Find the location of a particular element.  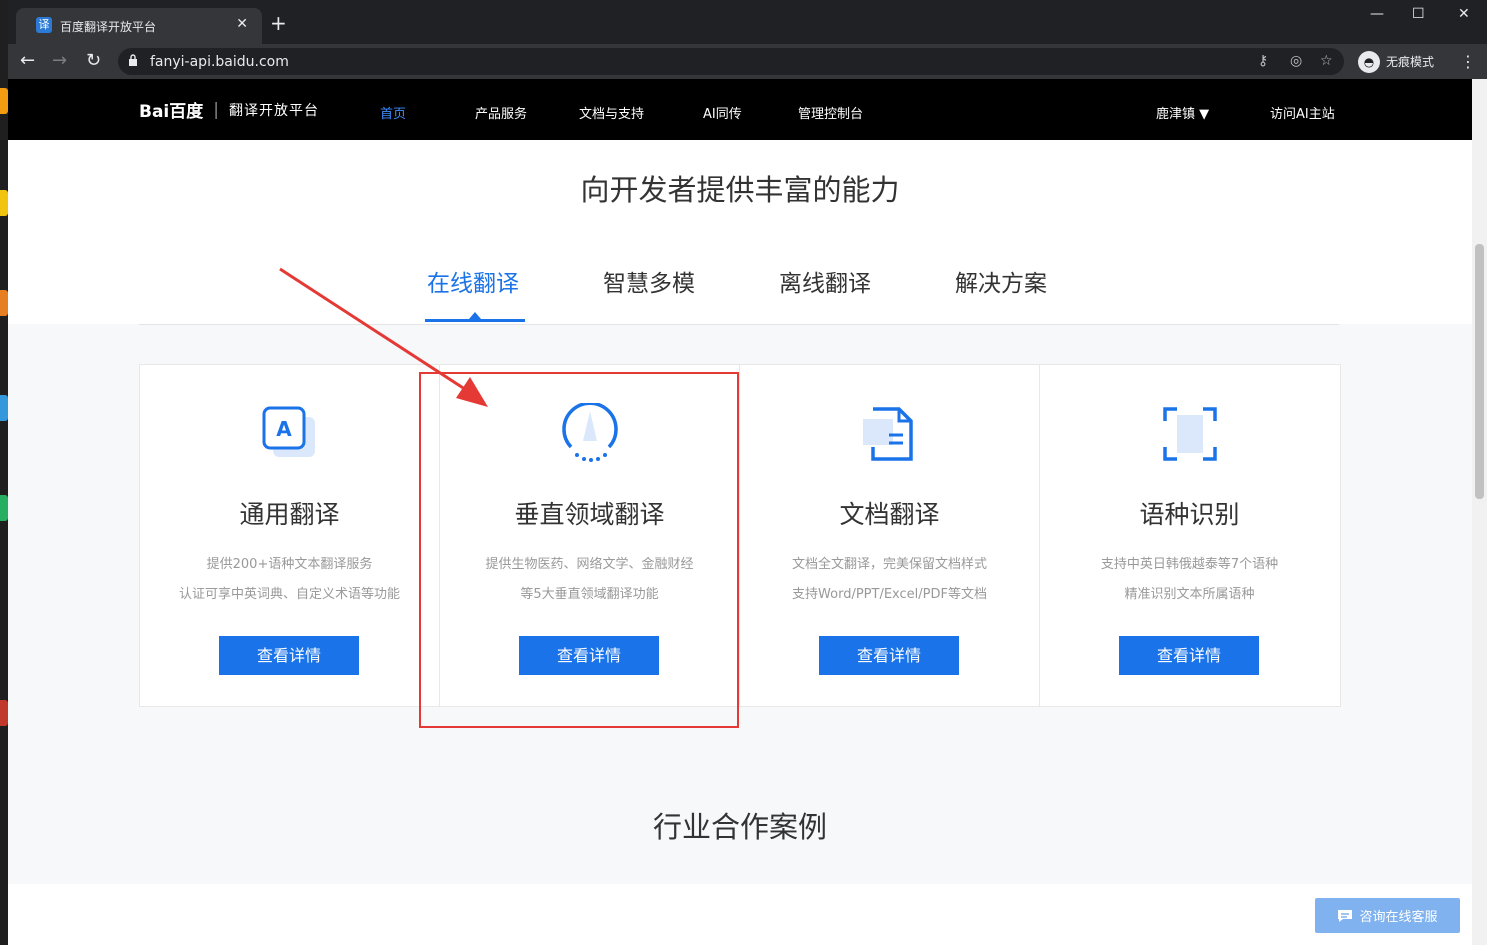

close-tab-icon: ✕ is located at coordinates (242, 24).